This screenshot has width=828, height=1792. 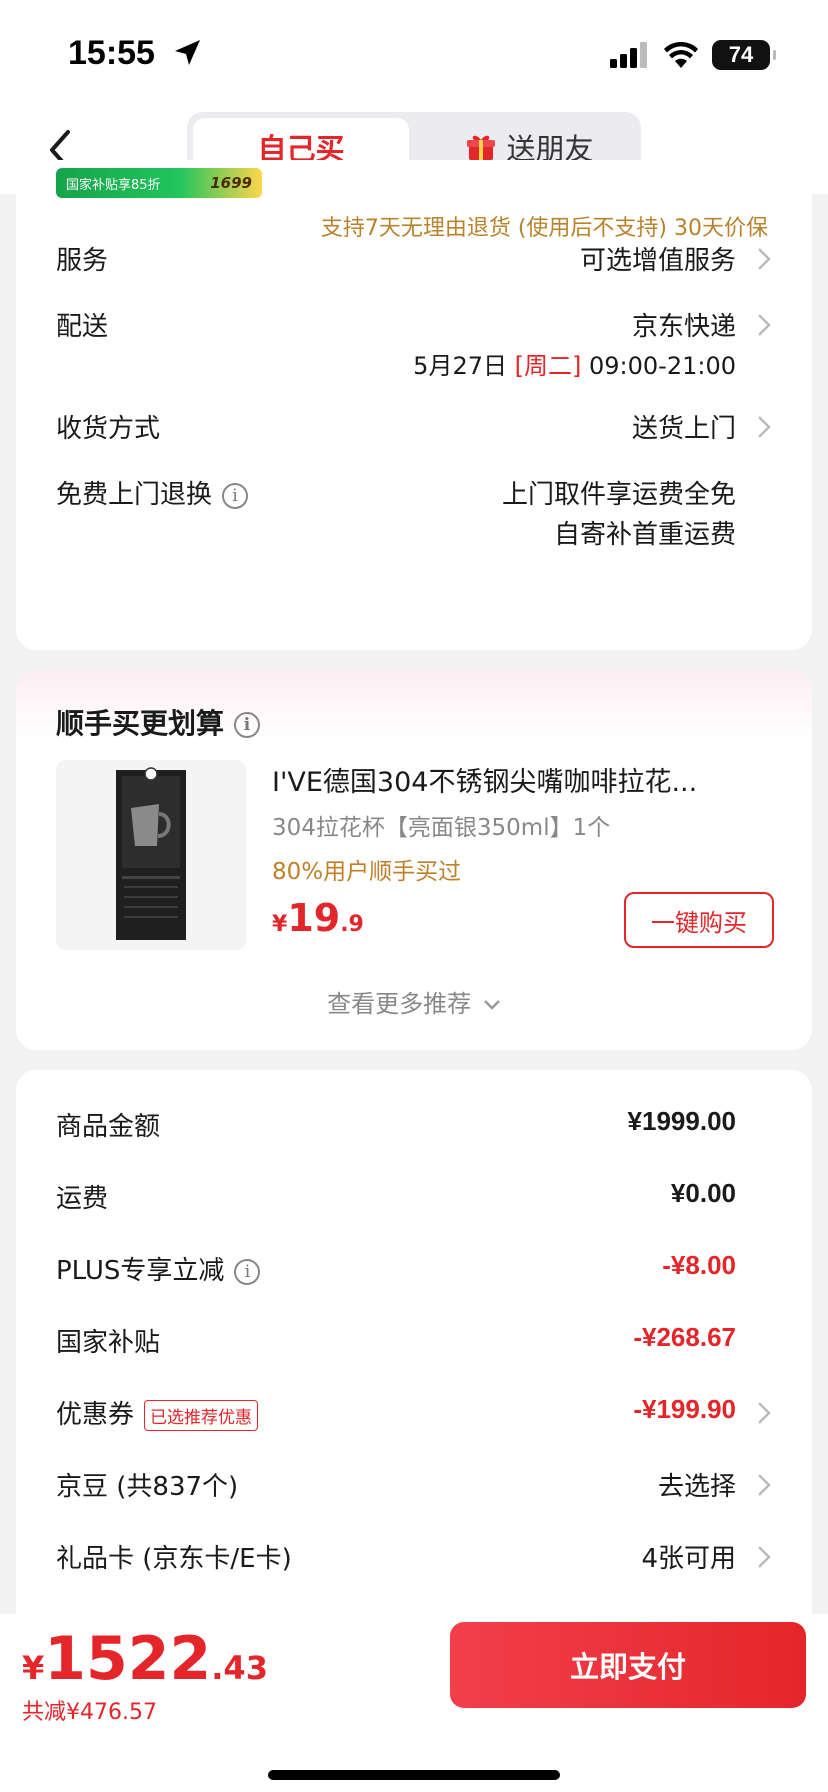 What do you see at coordinates (33, 1668) in the screenshot?
I see `total-currency: ¥` at bounding box center [33, 1668].